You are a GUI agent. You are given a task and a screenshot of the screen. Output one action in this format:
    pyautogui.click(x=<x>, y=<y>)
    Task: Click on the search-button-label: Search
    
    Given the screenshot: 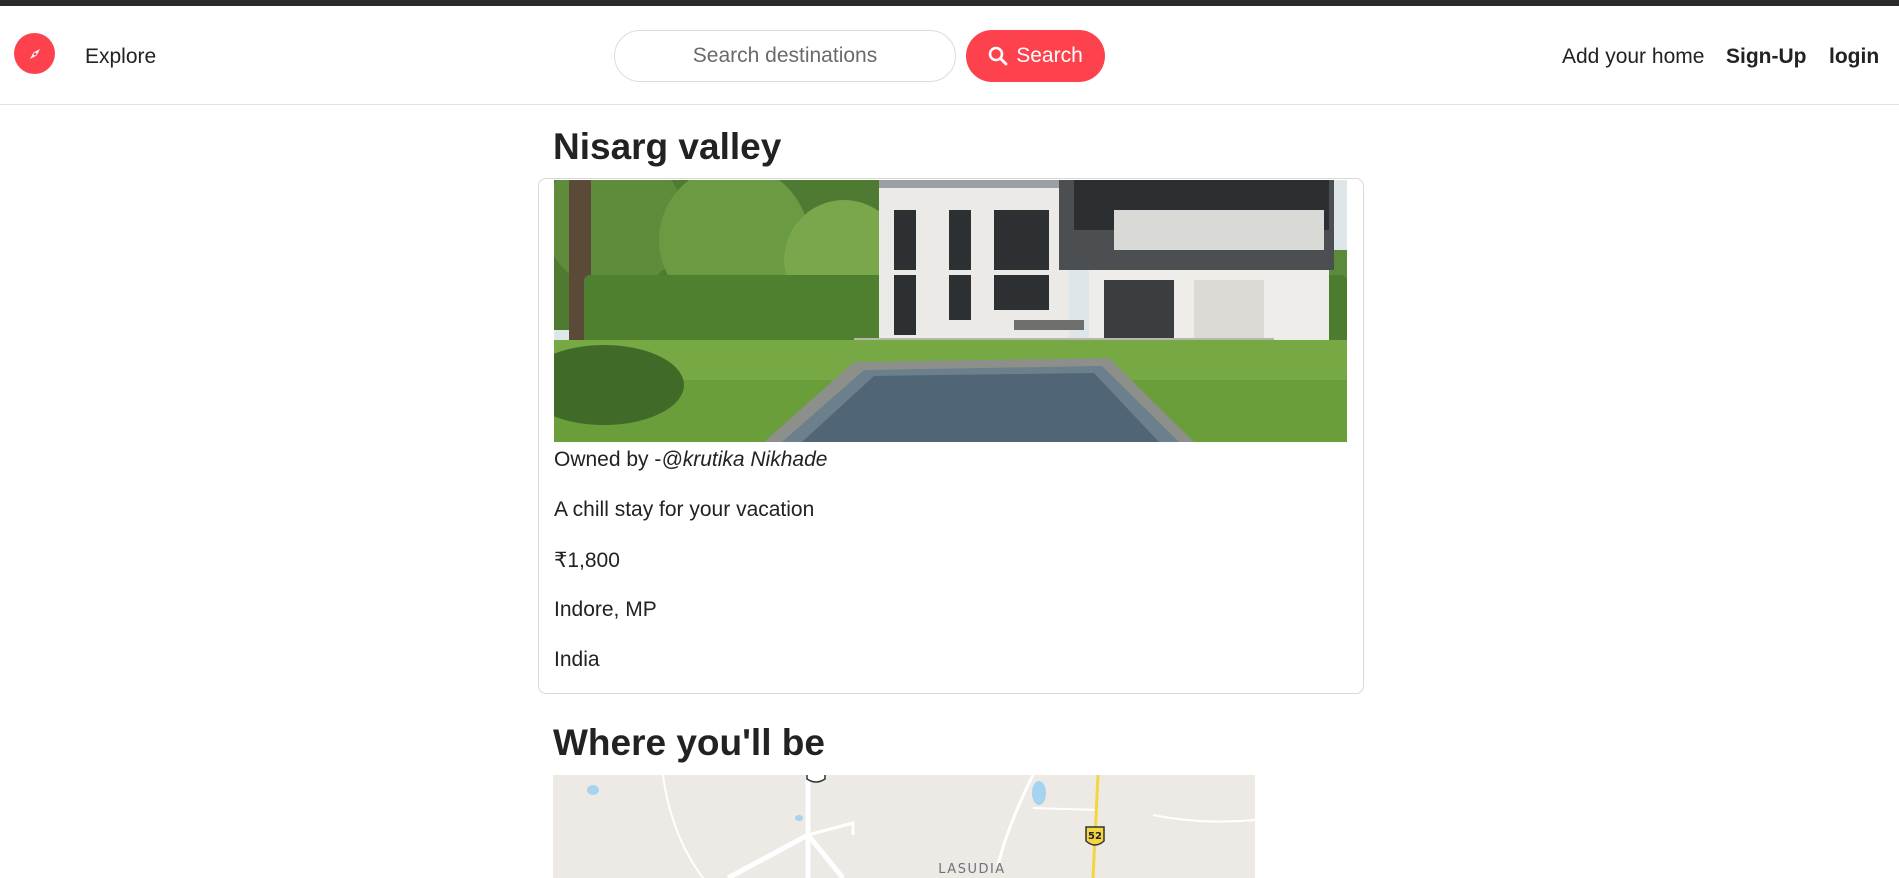 What is the action you would take?
    pyautogui.click(x=1049, y=55)
    